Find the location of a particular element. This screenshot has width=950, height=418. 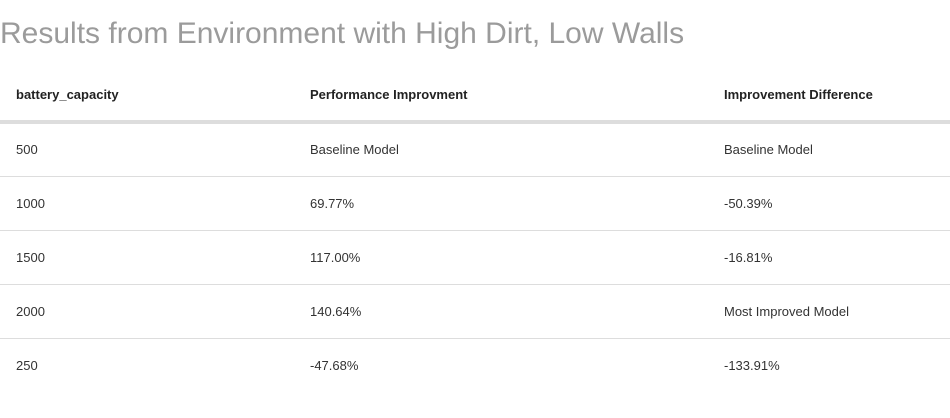

table-cell-performance-improvement: 140.64% is located at coordinates (501, 311).